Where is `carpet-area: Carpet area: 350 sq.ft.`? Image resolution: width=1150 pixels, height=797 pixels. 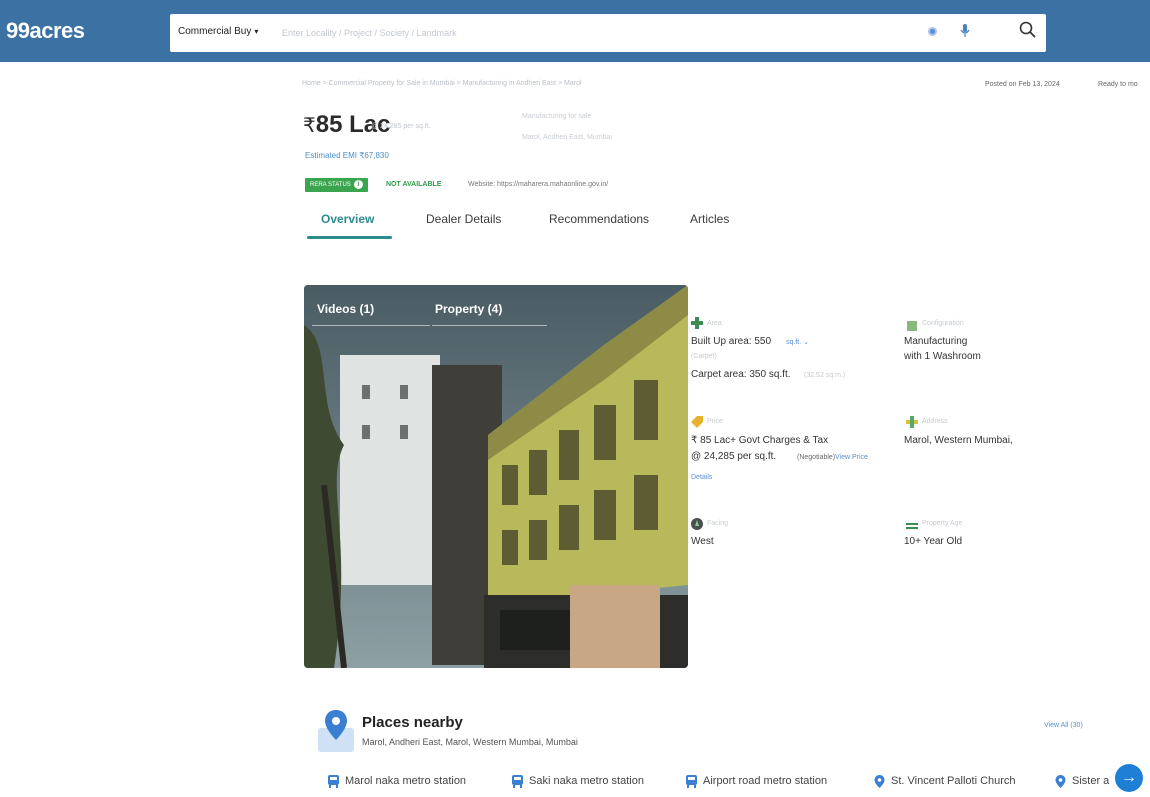 carpet-area: Carpet area: 350 sq.ft. is located at coordinates (741, 374).